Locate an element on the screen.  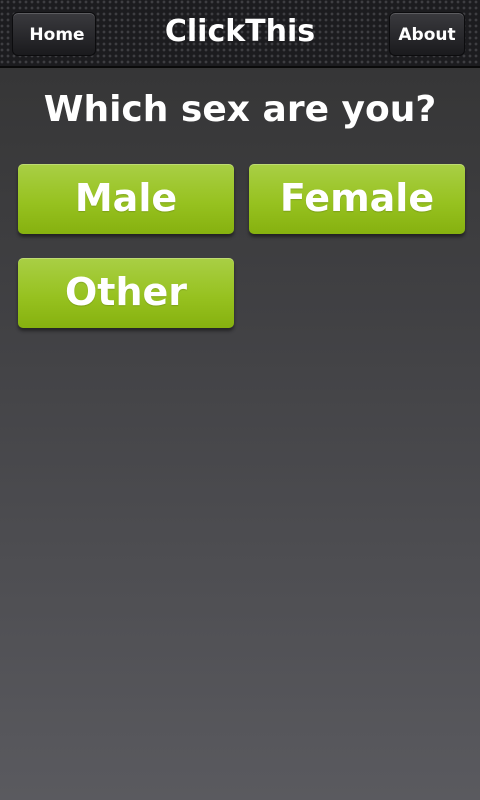
male-button: Male is located at coordinates (126, 199).